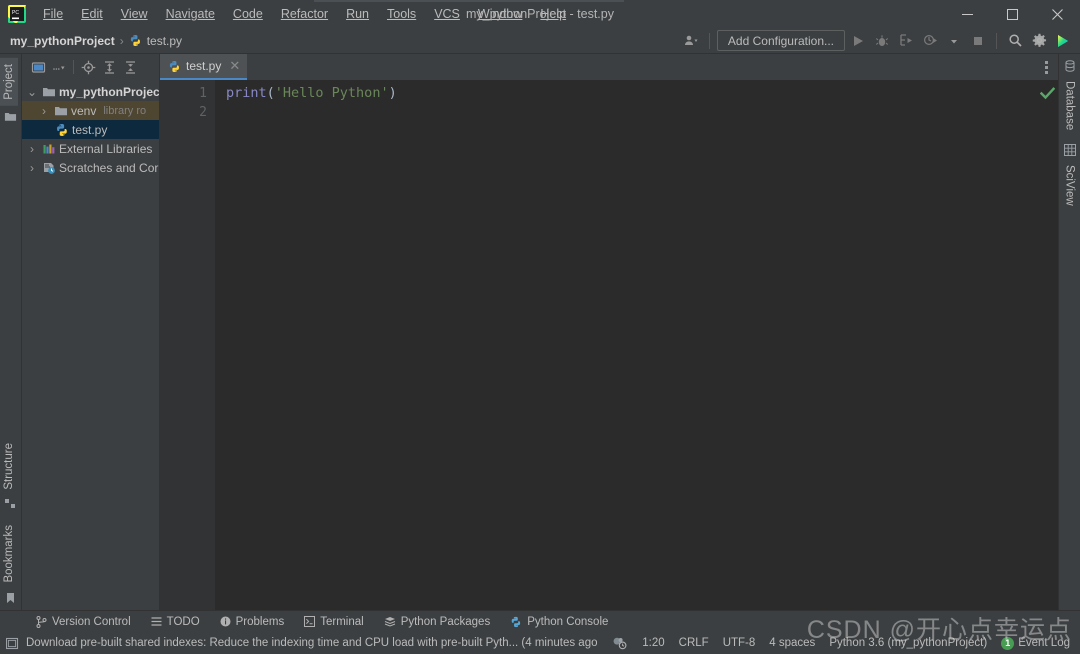 This screenshot has height=654, width=1080. I want to click on menu-code-label: Code, so click(247, 14).